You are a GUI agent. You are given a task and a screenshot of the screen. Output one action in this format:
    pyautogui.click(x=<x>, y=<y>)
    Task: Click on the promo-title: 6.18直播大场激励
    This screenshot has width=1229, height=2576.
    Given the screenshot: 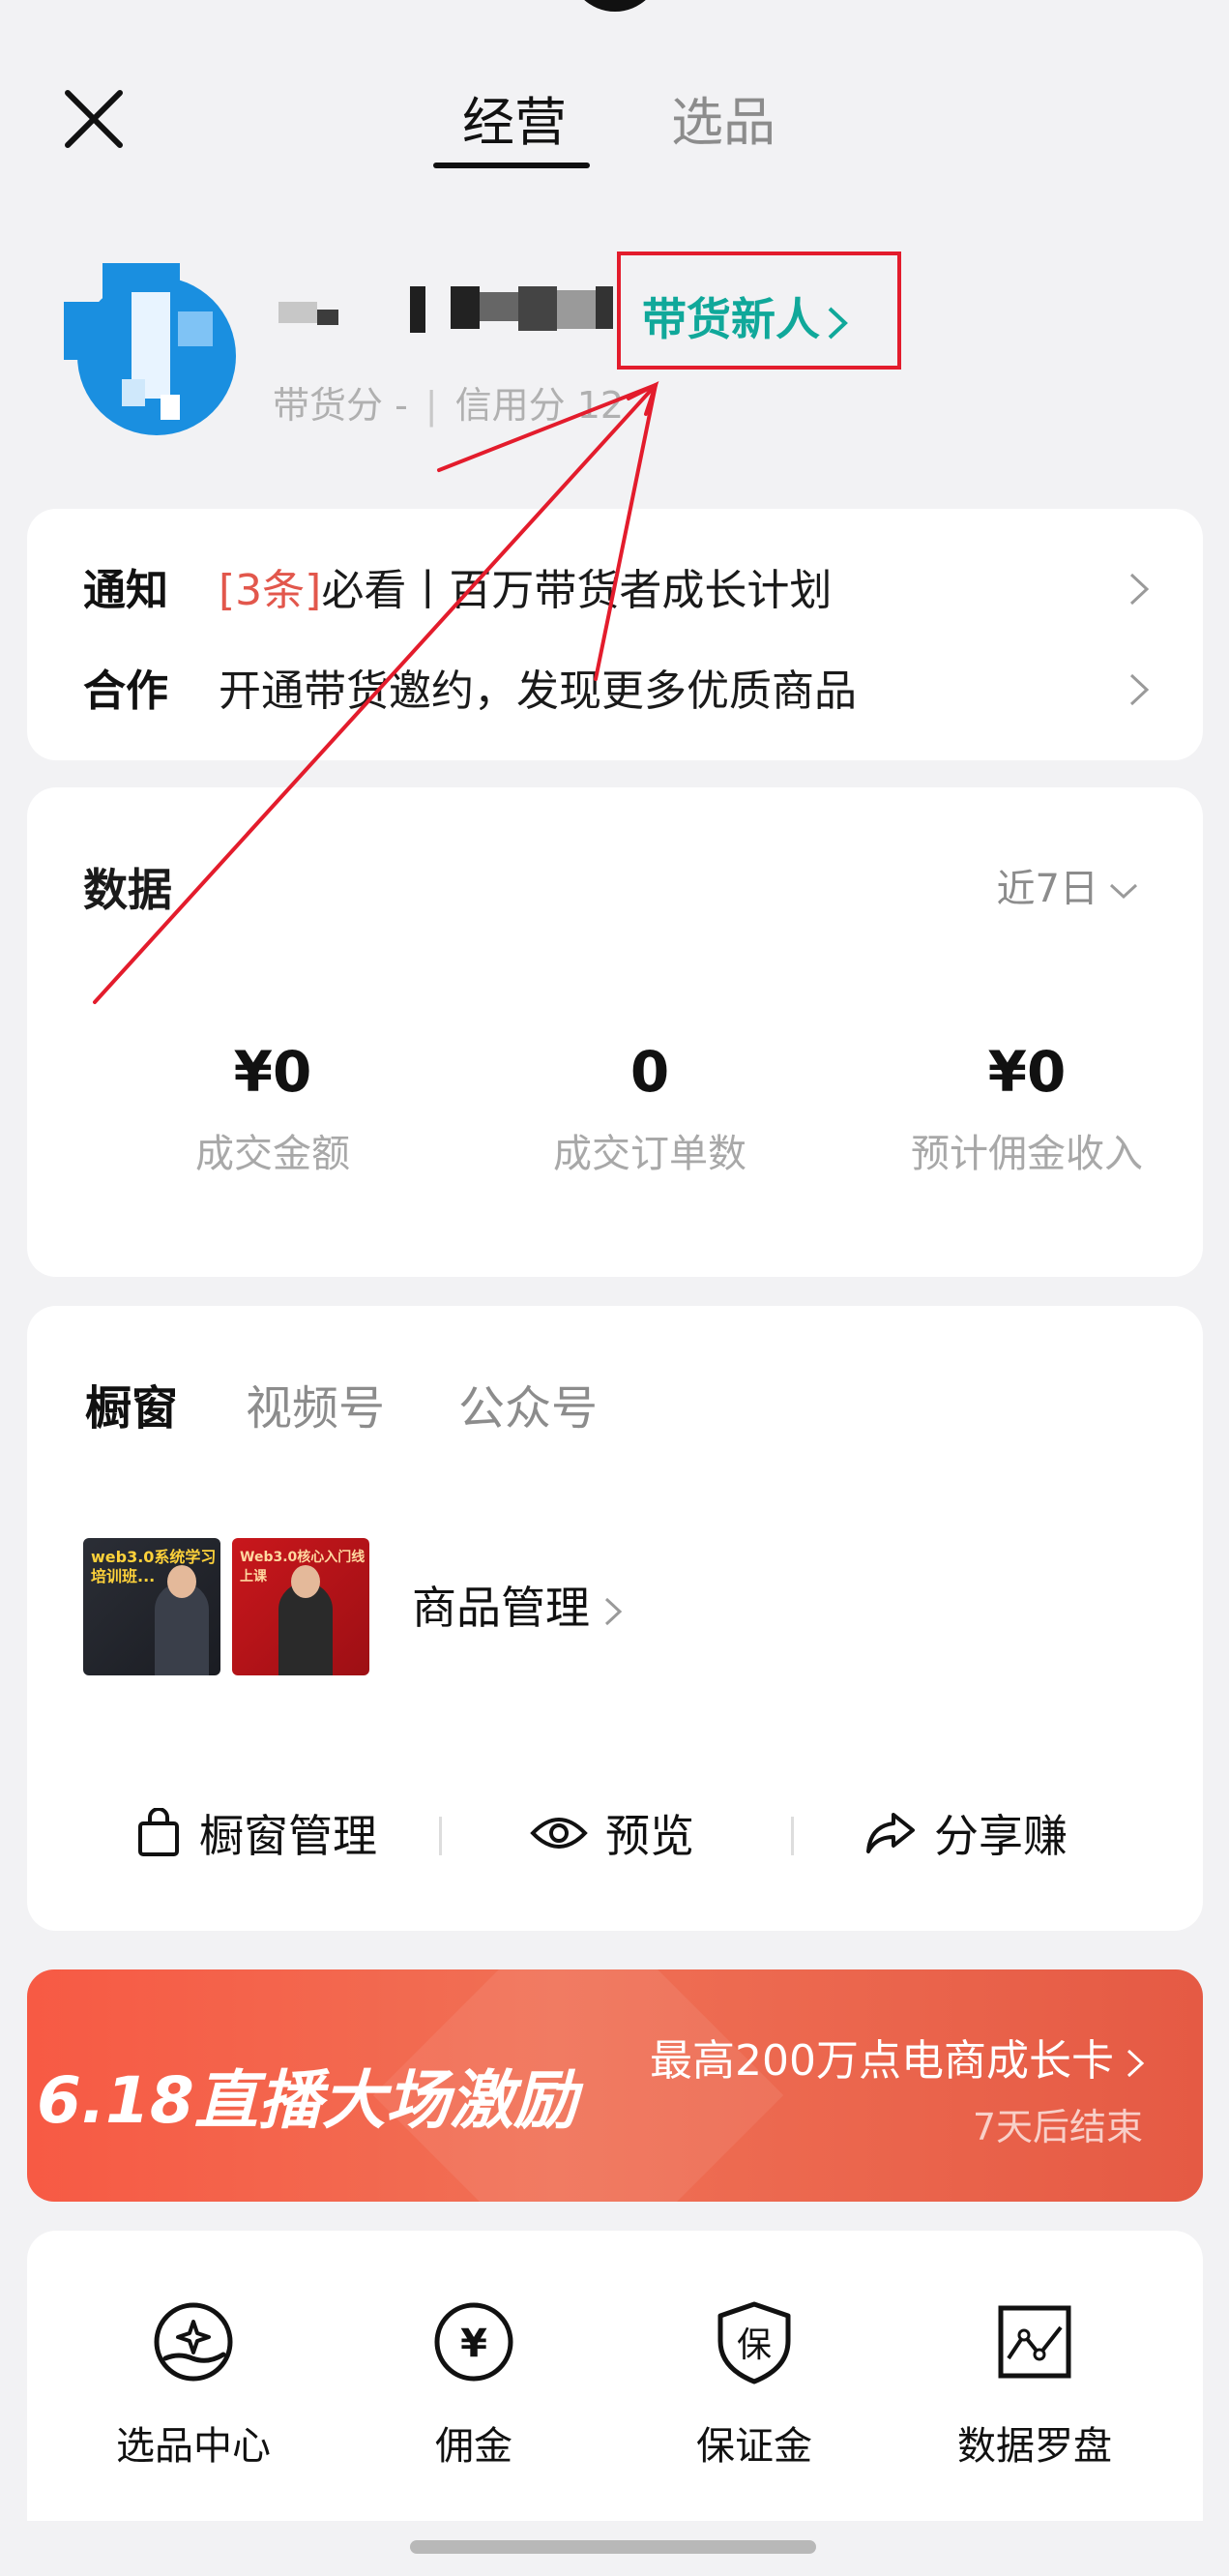 What is the action you would take?
    pyautogui.click(x=307, y=2100)
    